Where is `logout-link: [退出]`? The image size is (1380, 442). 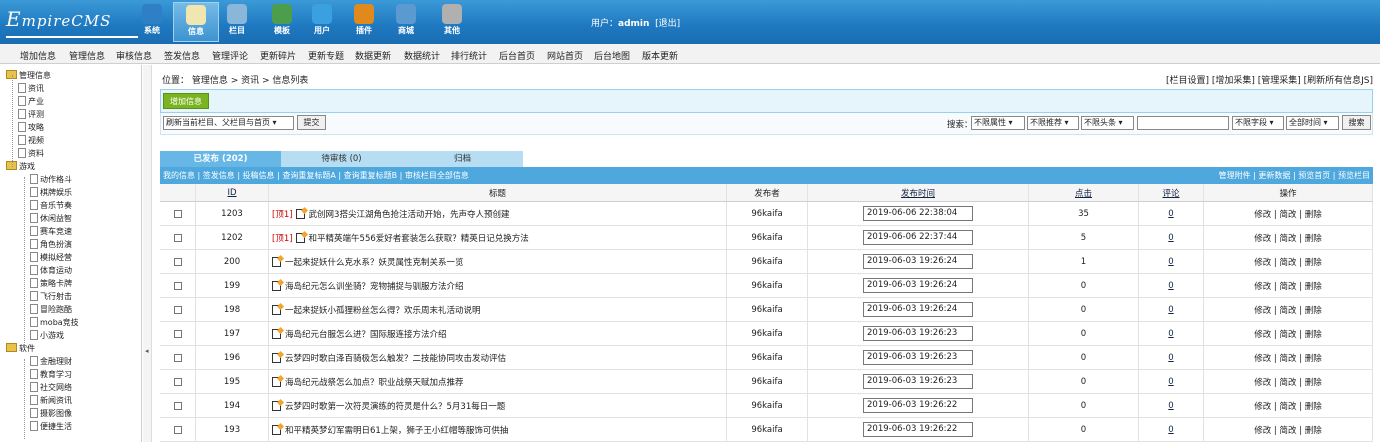
logout-link: [退出] is located at coordinates (667, 24).